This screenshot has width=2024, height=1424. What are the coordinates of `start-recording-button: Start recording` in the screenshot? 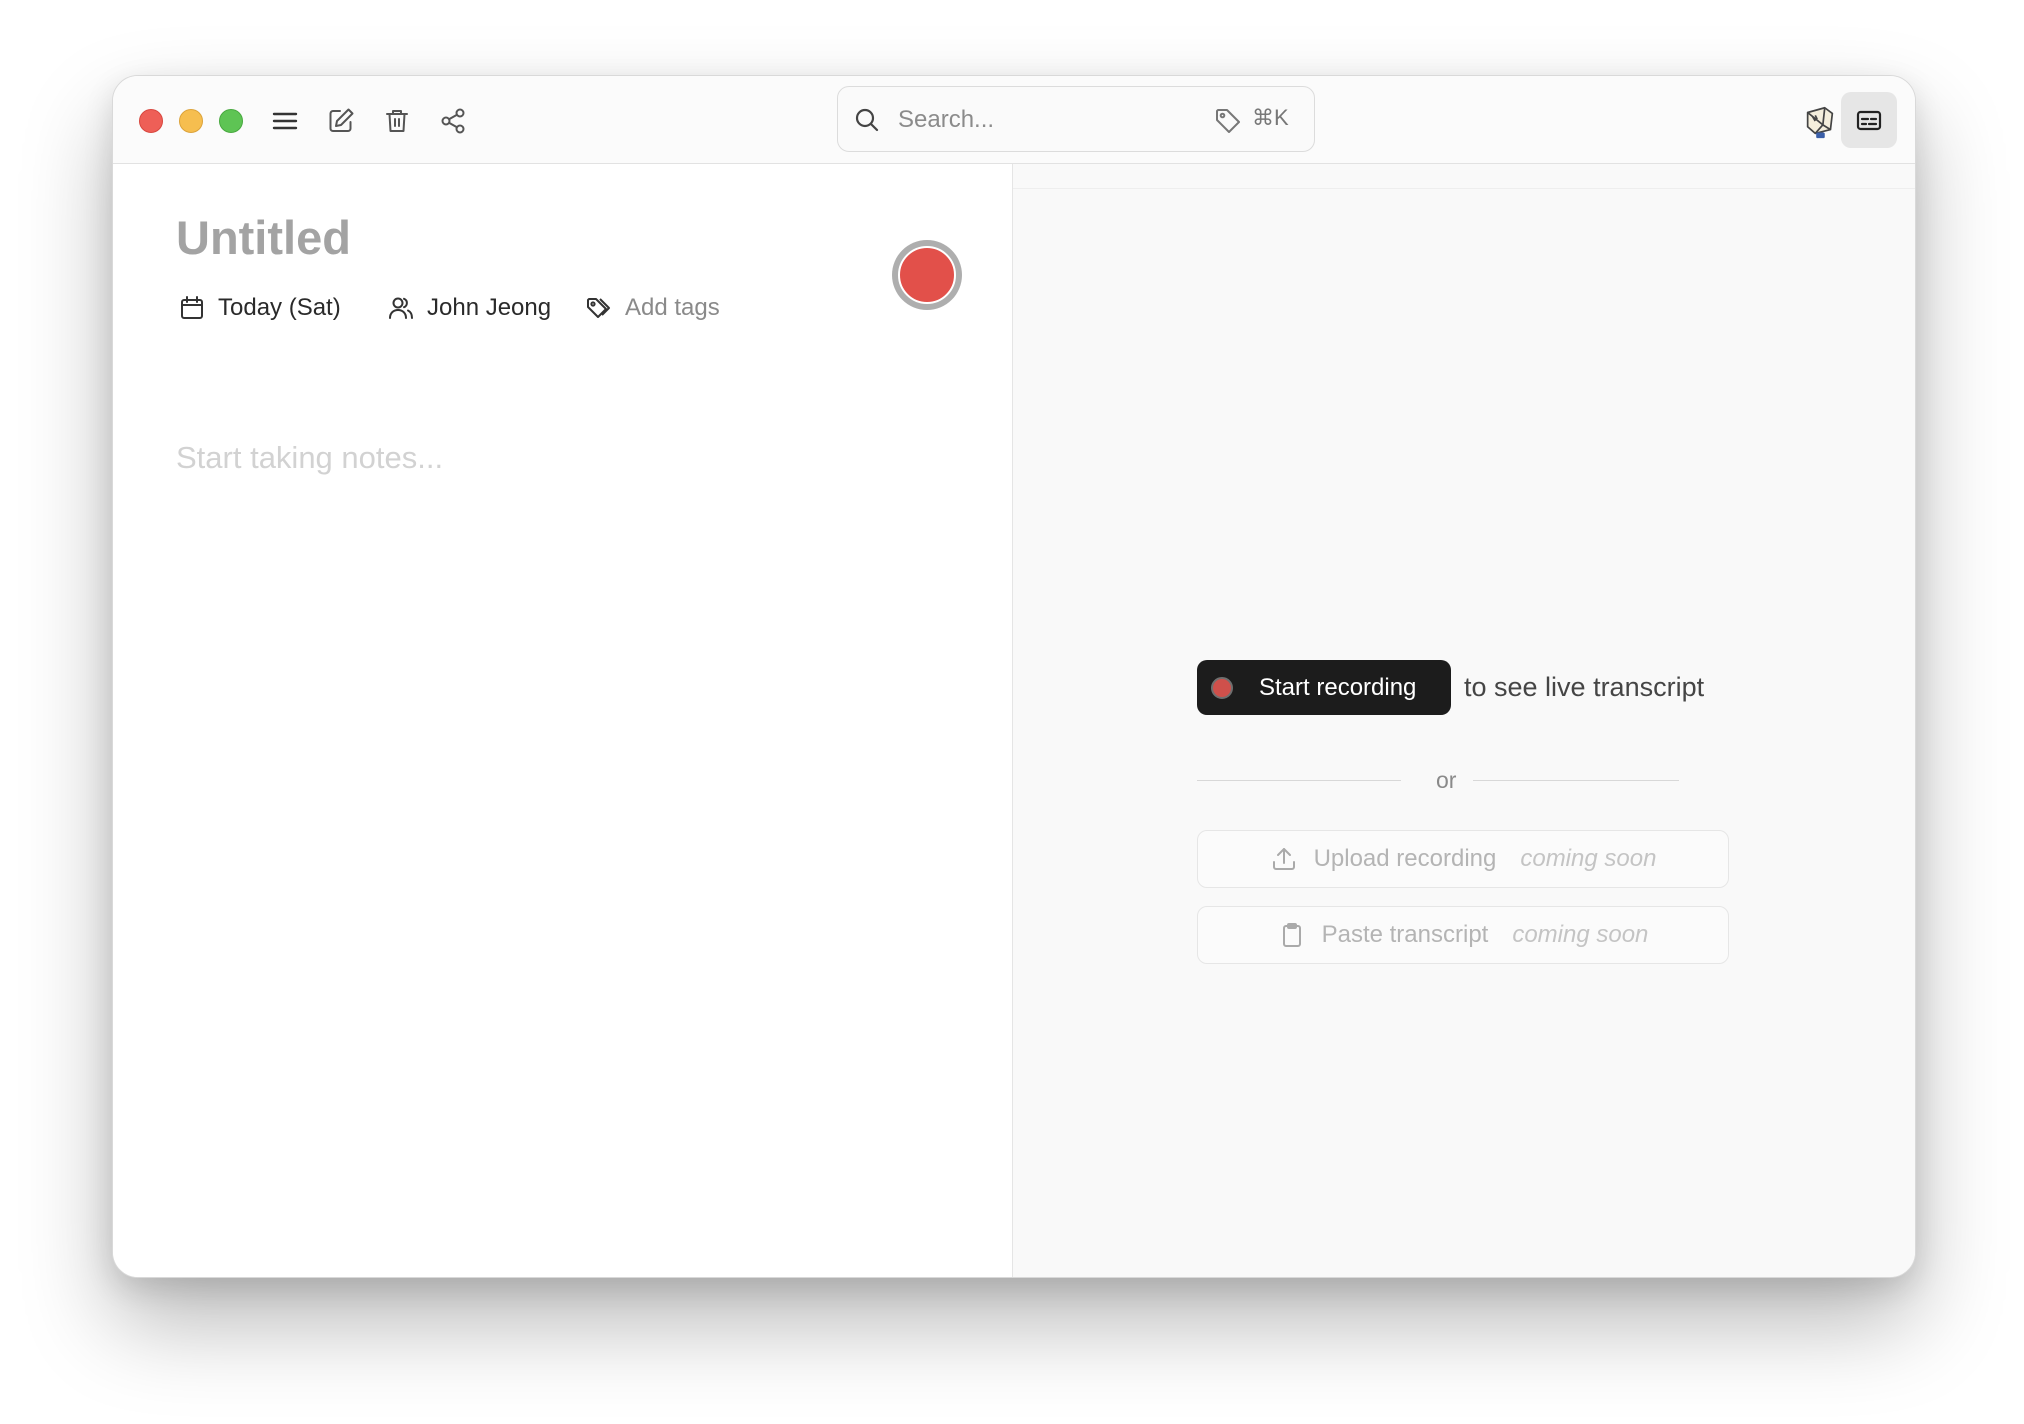 It's located at (1324, 687).